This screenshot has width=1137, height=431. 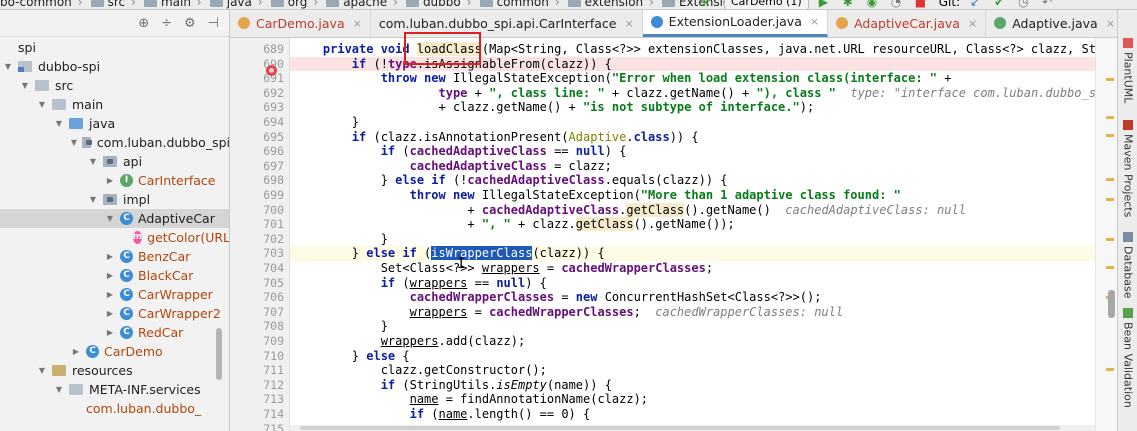 What do you see at coordinates (114, 85) in the screenshot?
I see `tree-item: ▼ src` at bounding box center [114, 85].